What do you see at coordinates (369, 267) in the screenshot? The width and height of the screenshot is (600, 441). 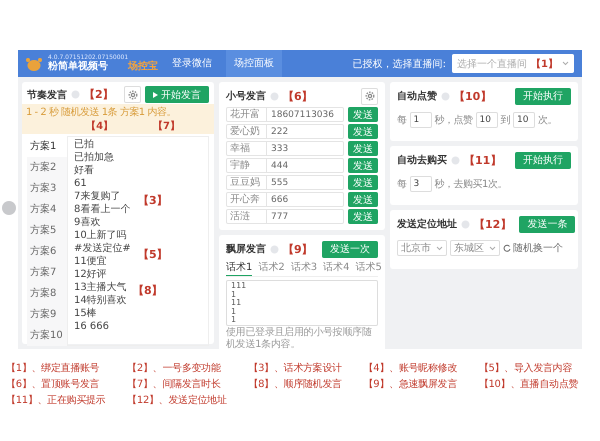 I see `script-tab: 话术5` at bounding box center [369, 267].